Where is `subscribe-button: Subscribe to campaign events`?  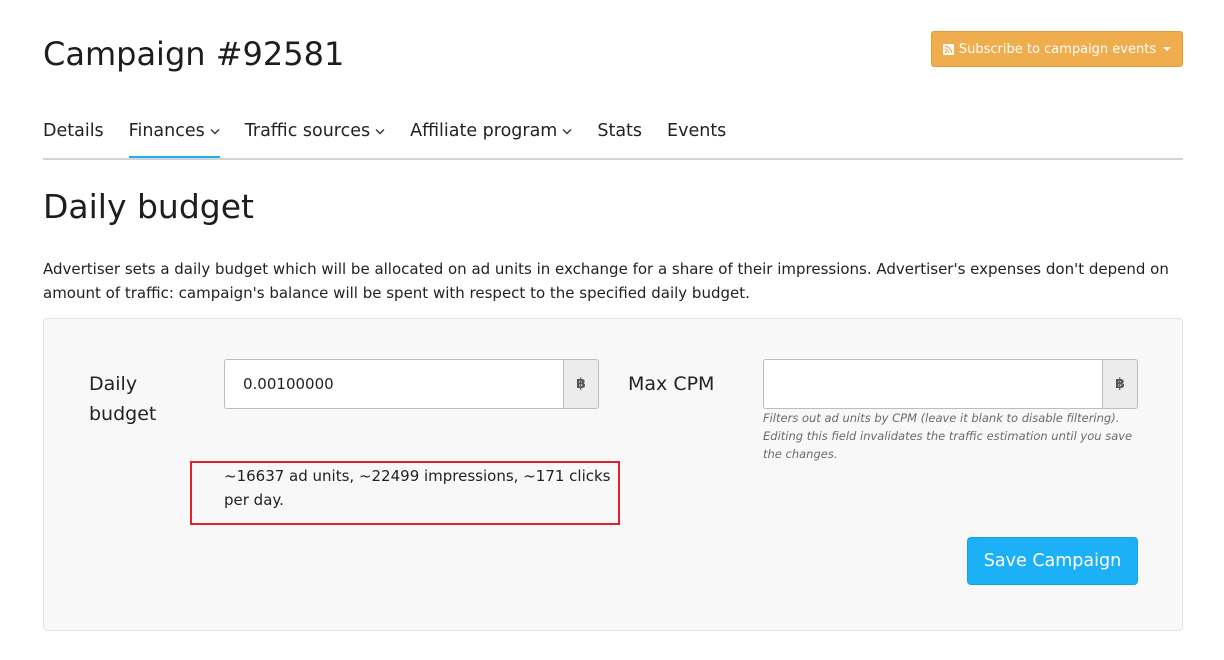
subscribe-button: Subscribe to campaign events is located at coordinates (1057, 49).